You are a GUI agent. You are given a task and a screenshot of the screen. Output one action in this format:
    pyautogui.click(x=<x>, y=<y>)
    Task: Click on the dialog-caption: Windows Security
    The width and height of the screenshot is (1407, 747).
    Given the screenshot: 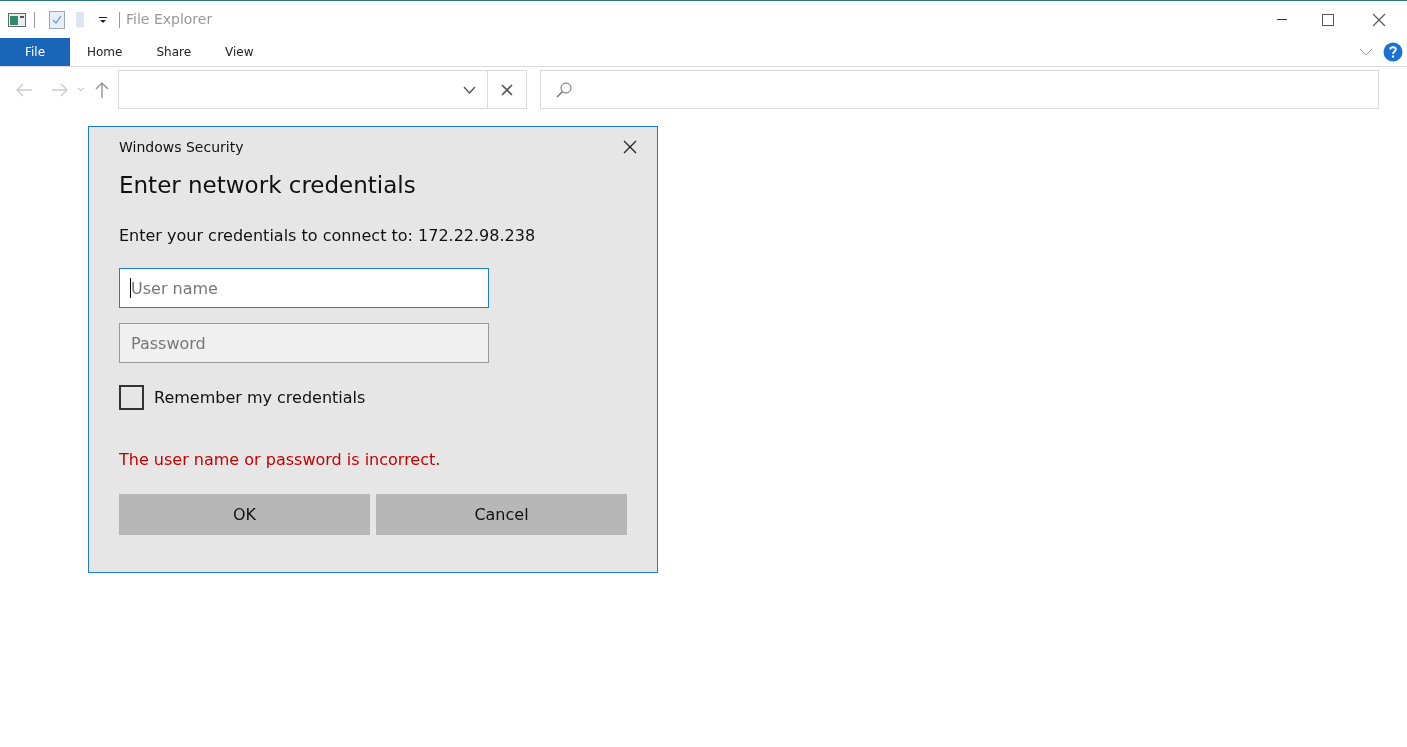 What is the action you would take?
    pyautogui.click(x=181, y=147)
    